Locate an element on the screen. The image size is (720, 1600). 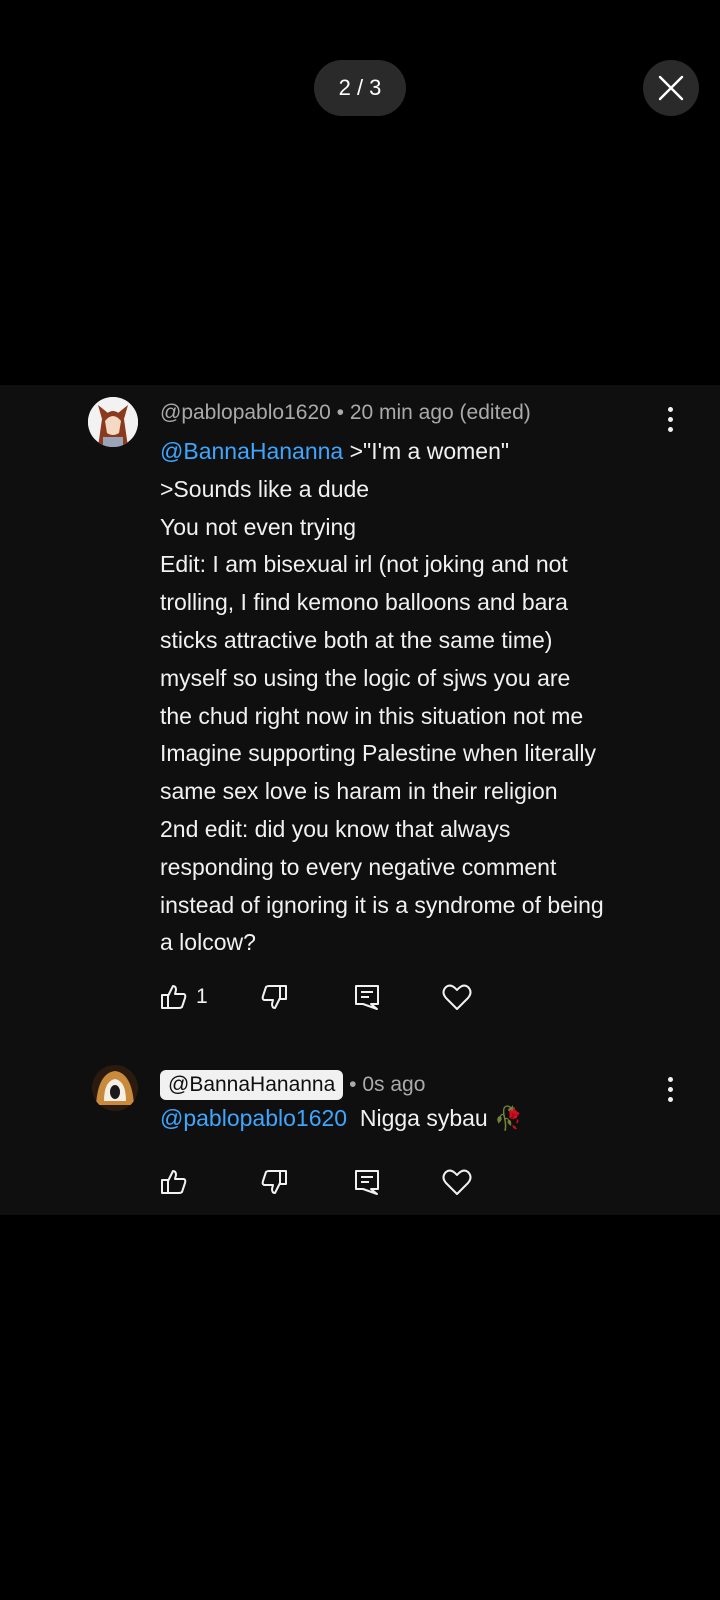
mention-link: @BannaHananna is located at coordinates (251, 451).